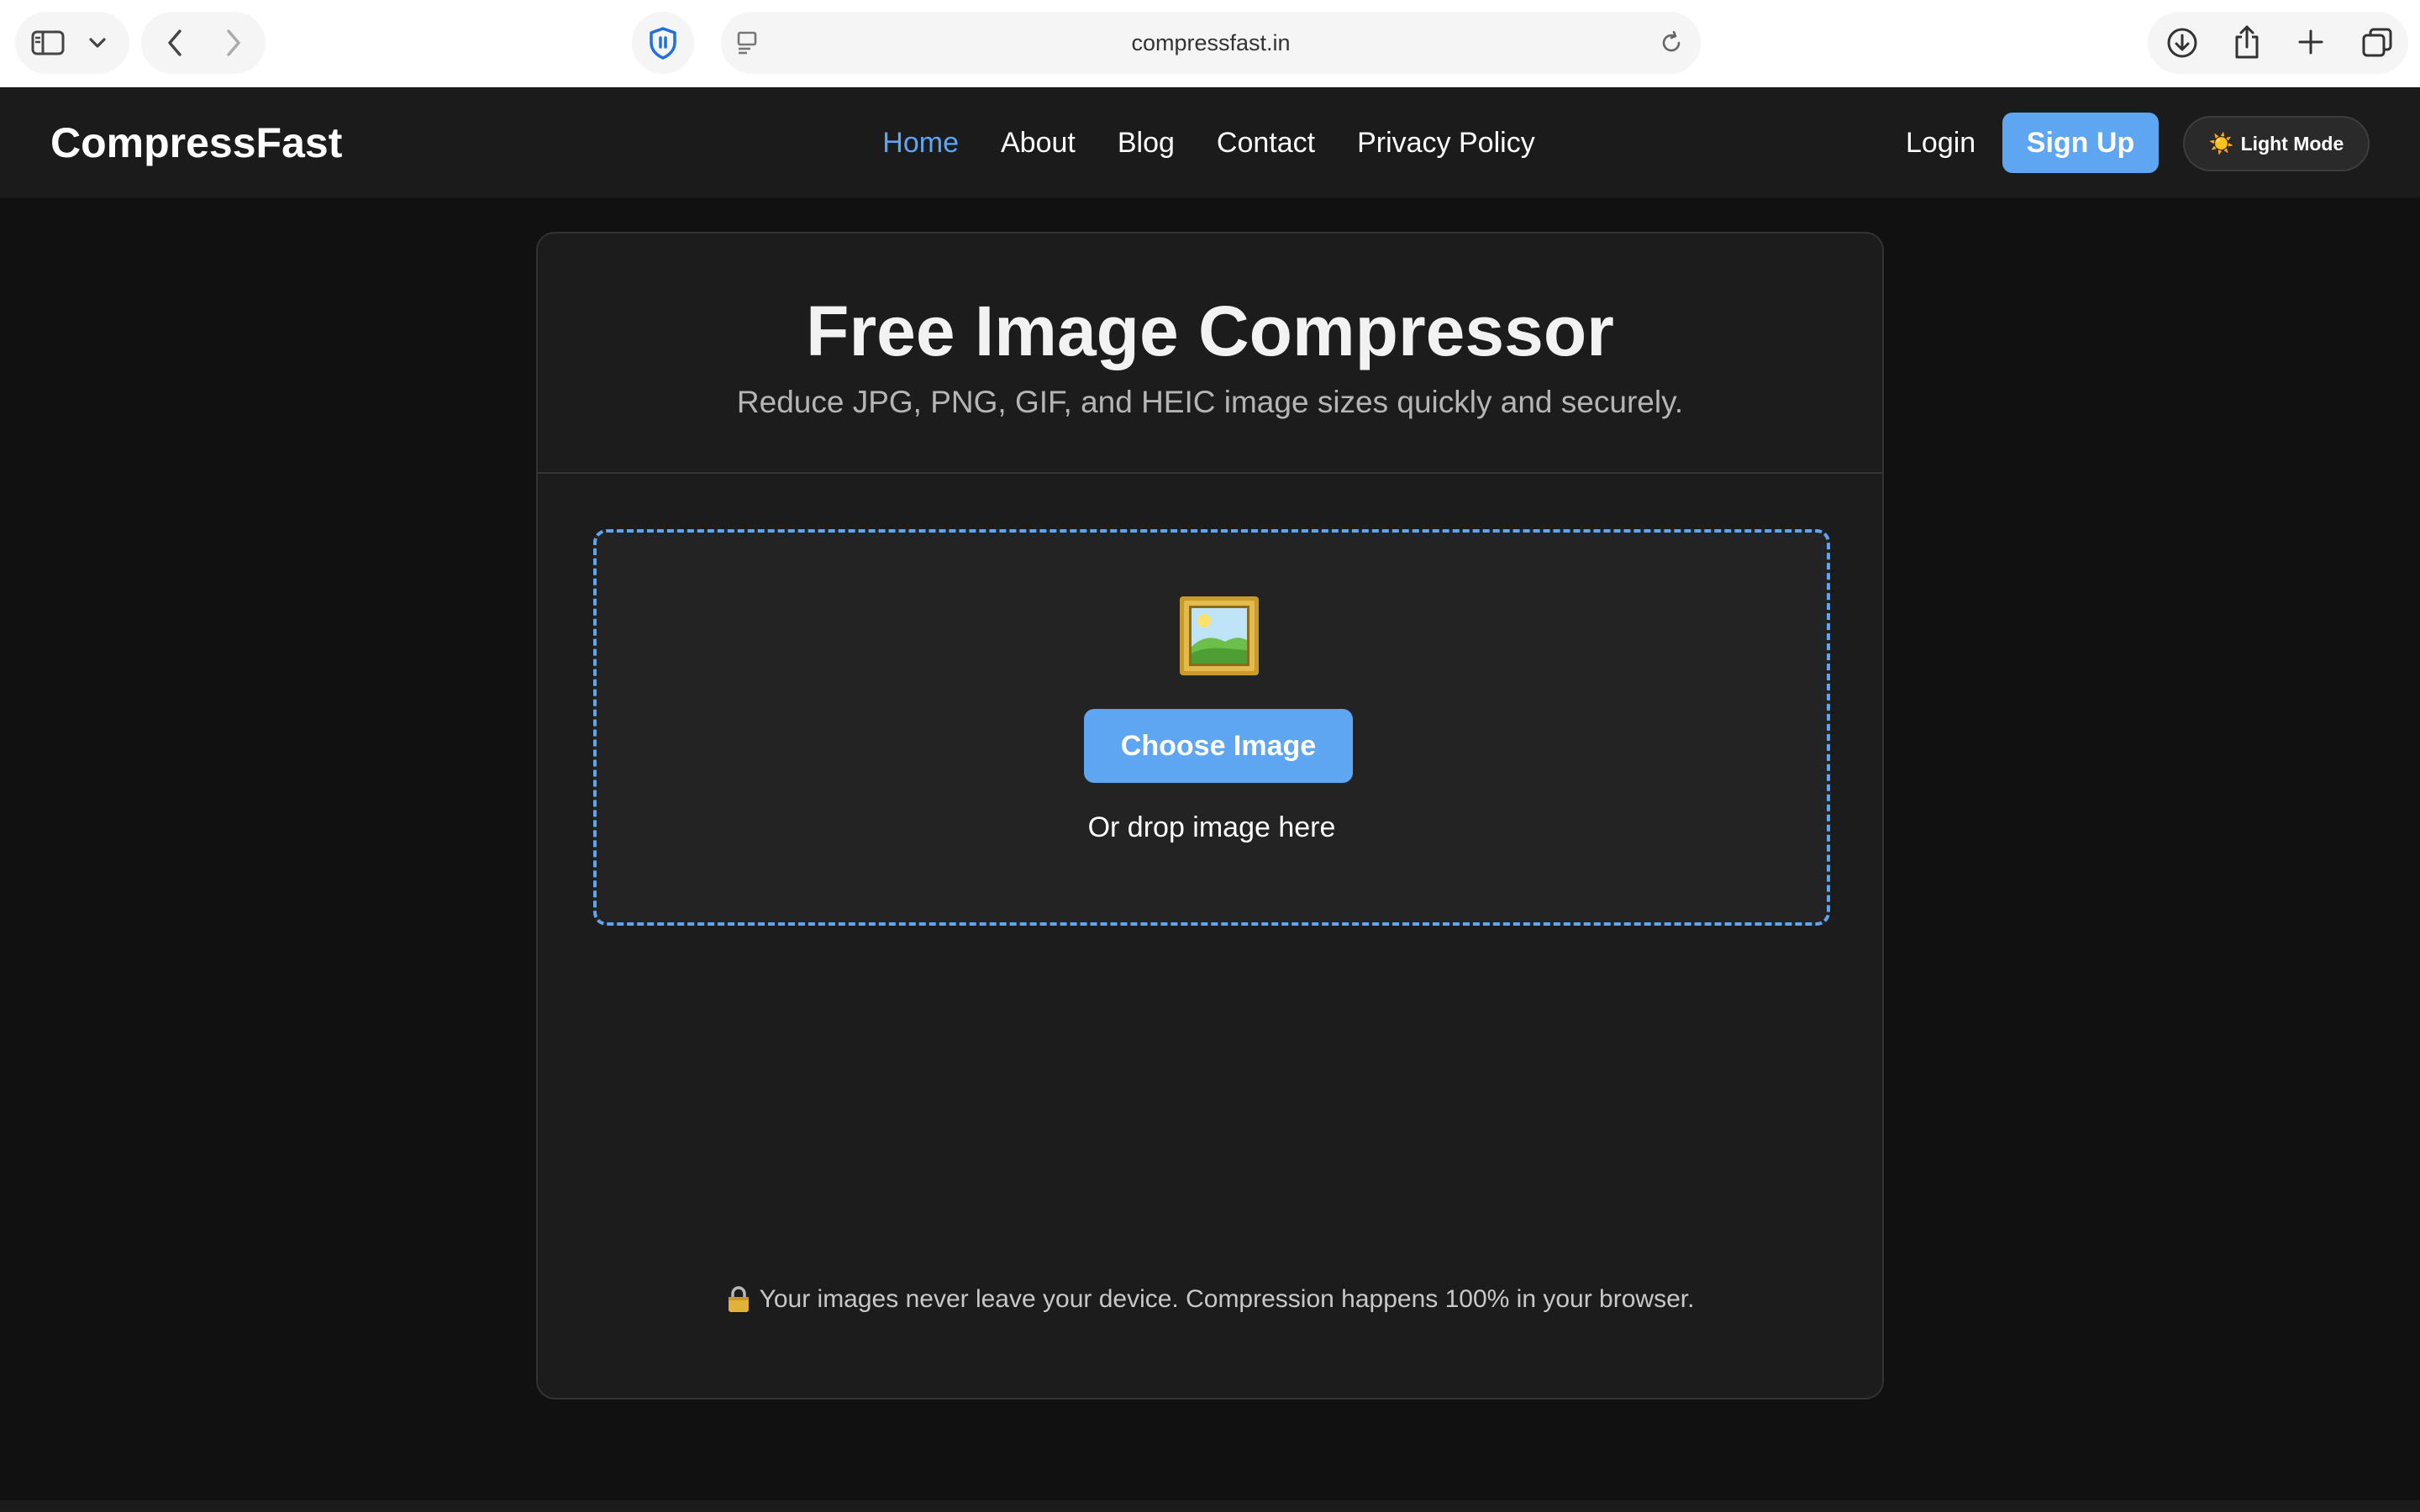 The height and width of the screenshot is (1512, 2420). What do you see at coordinates (1210, 330) in the screenshot?
I see `page-title: Free Image Compressor` at bounding box center [1210, 330].